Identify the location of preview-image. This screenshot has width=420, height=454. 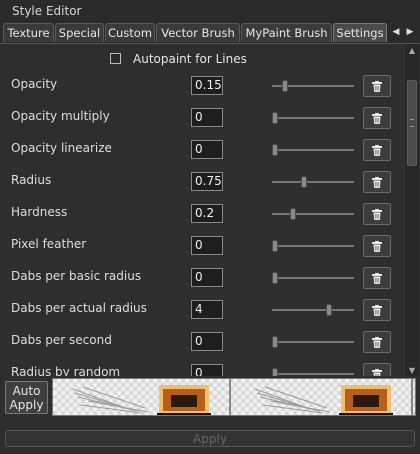
(234, 397).